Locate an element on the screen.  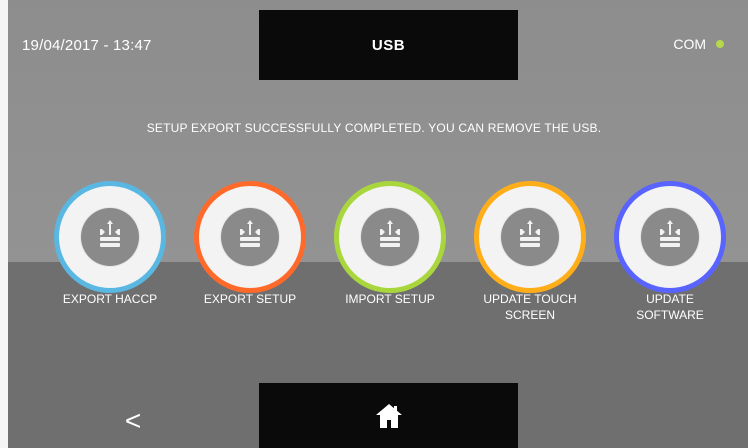
communication-label: COM is located at coordinates (689, 44).